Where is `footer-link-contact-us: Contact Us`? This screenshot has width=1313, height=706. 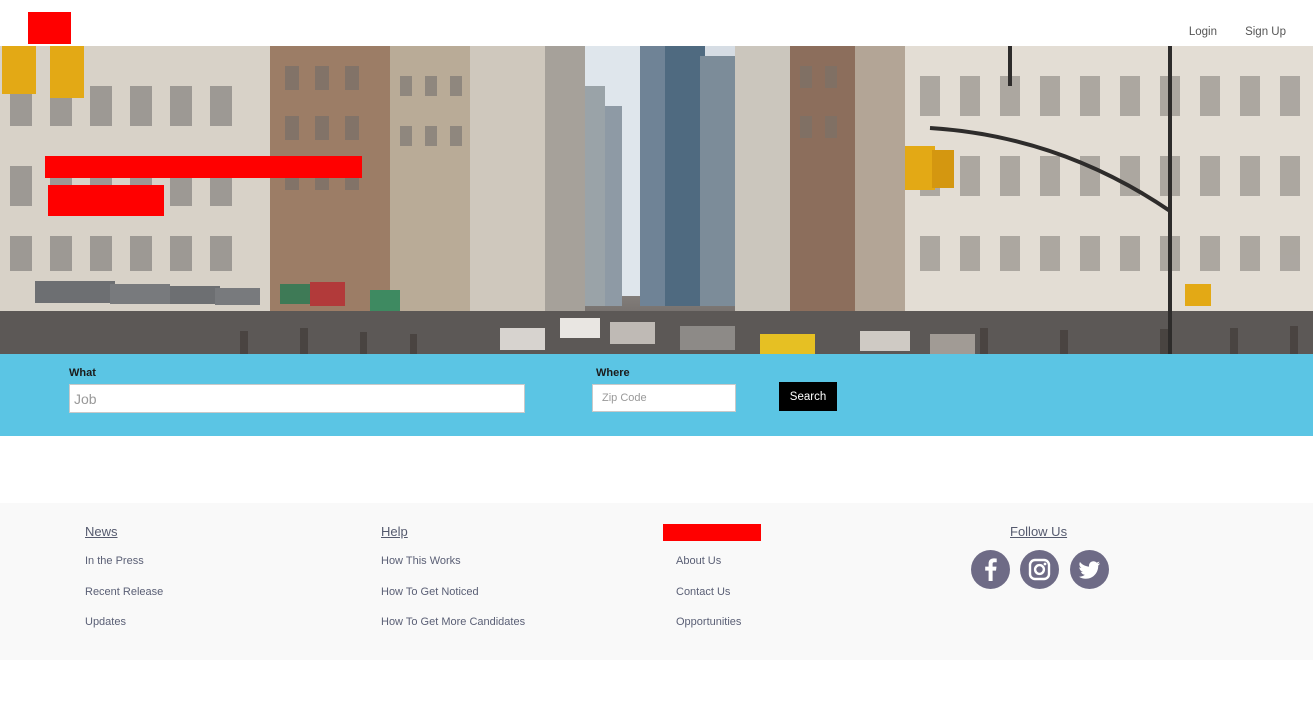 footer-link-contact-us: Contact Us is located at coordinates (703, 592).